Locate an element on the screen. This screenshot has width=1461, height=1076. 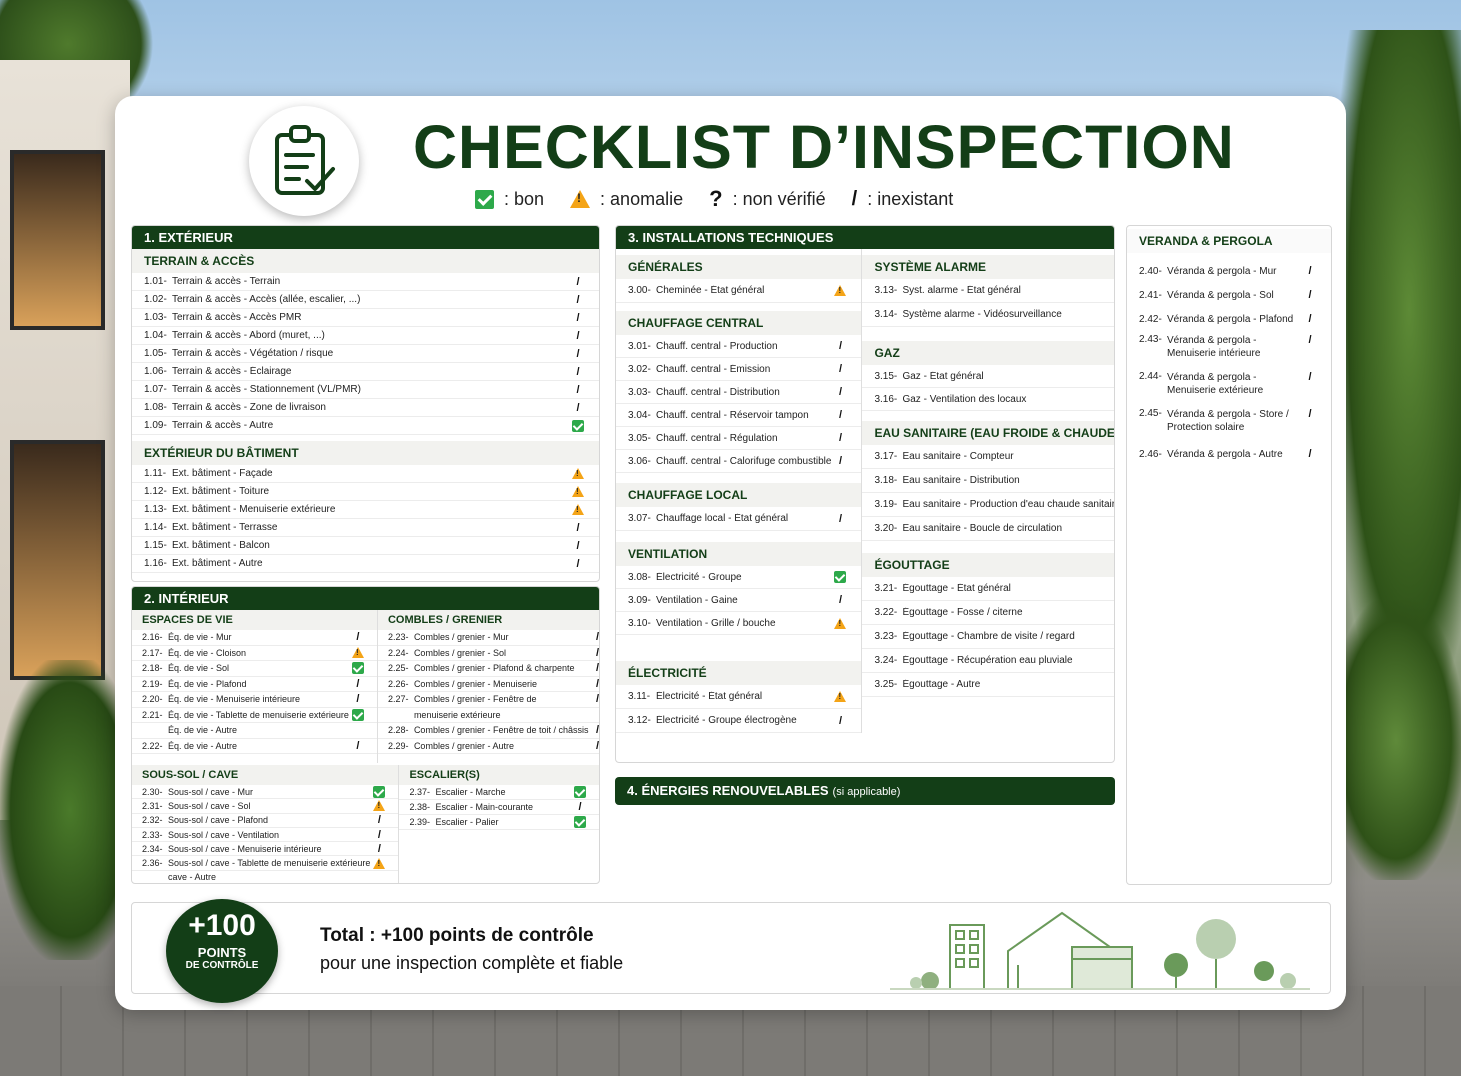
item-label: Égouttage - Chambre de visite / regard is located at coordinates (988, 636).